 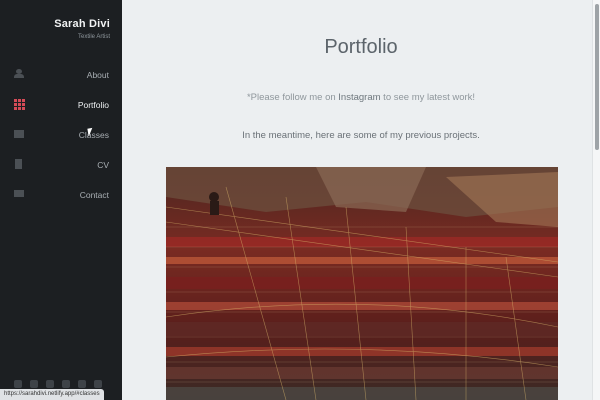 I want to click on mail-icon, so click(x=19, y=194).